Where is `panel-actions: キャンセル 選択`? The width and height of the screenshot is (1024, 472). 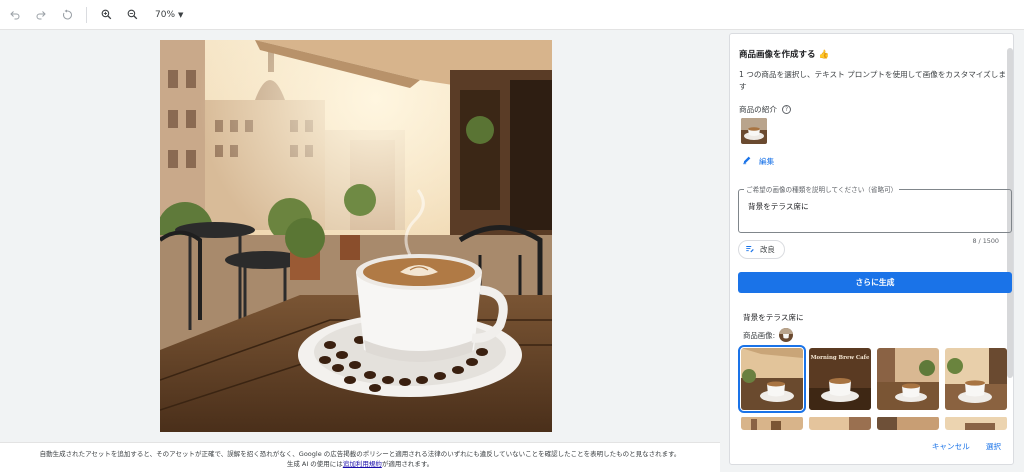
panel-actions: キャンセル 選択 is located at coordinates (964, 446).